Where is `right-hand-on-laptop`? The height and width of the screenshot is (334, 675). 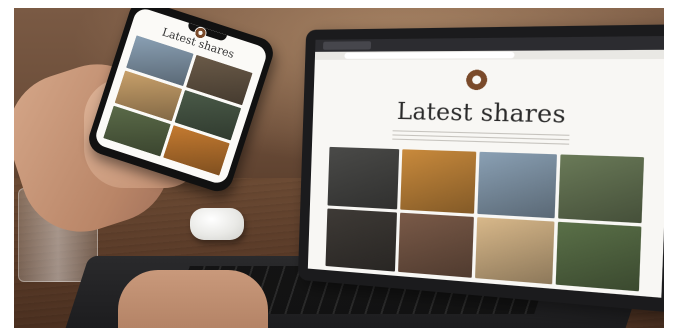
right-hand-on-laptop is located at coordinates (193, 299).